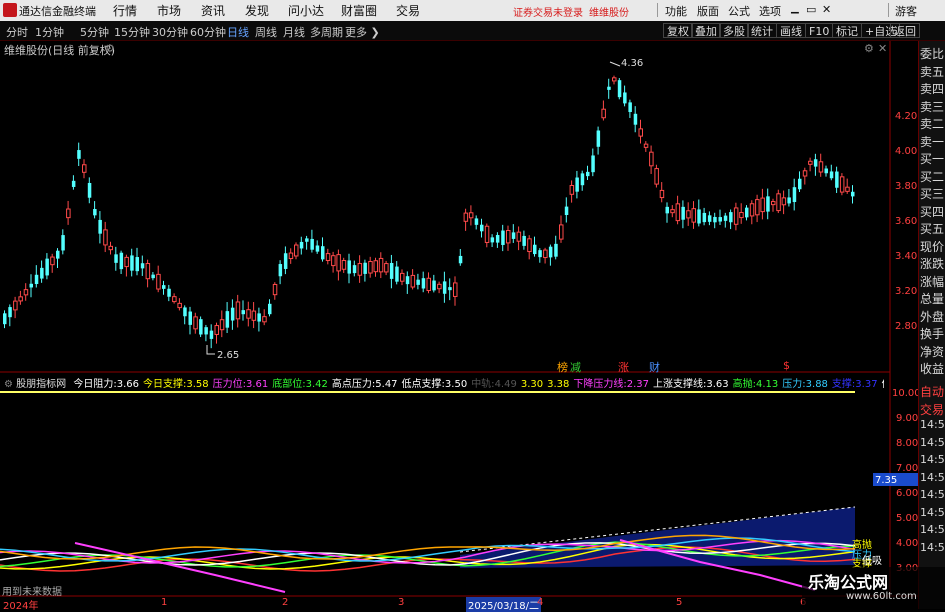  I want to click on indicator-item: 3.30, so click(532, 384).